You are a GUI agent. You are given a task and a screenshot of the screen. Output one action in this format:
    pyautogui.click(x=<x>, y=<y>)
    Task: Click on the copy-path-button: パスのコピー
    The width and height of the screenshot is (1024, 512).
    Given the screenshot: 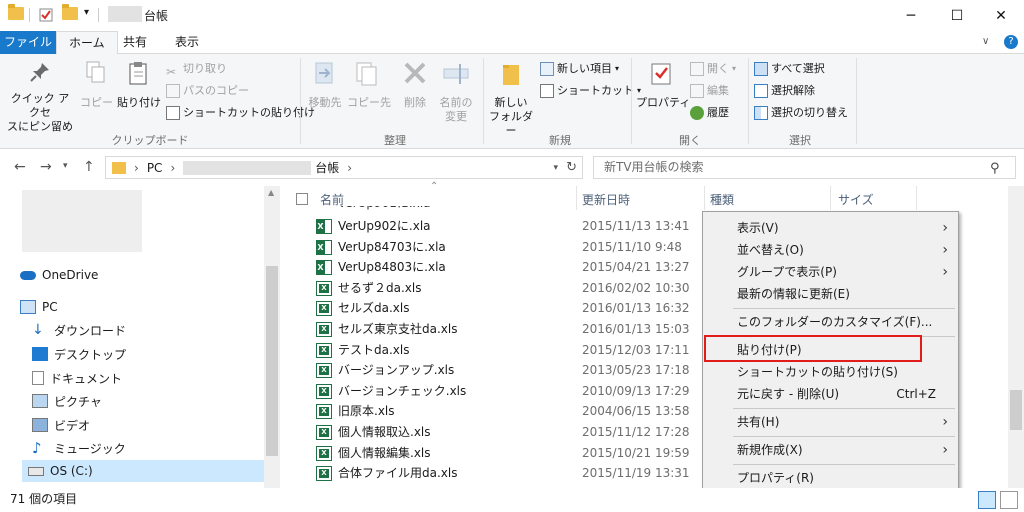 What is the action you would take?
    pyautogui.click(x=207, y=91)
    